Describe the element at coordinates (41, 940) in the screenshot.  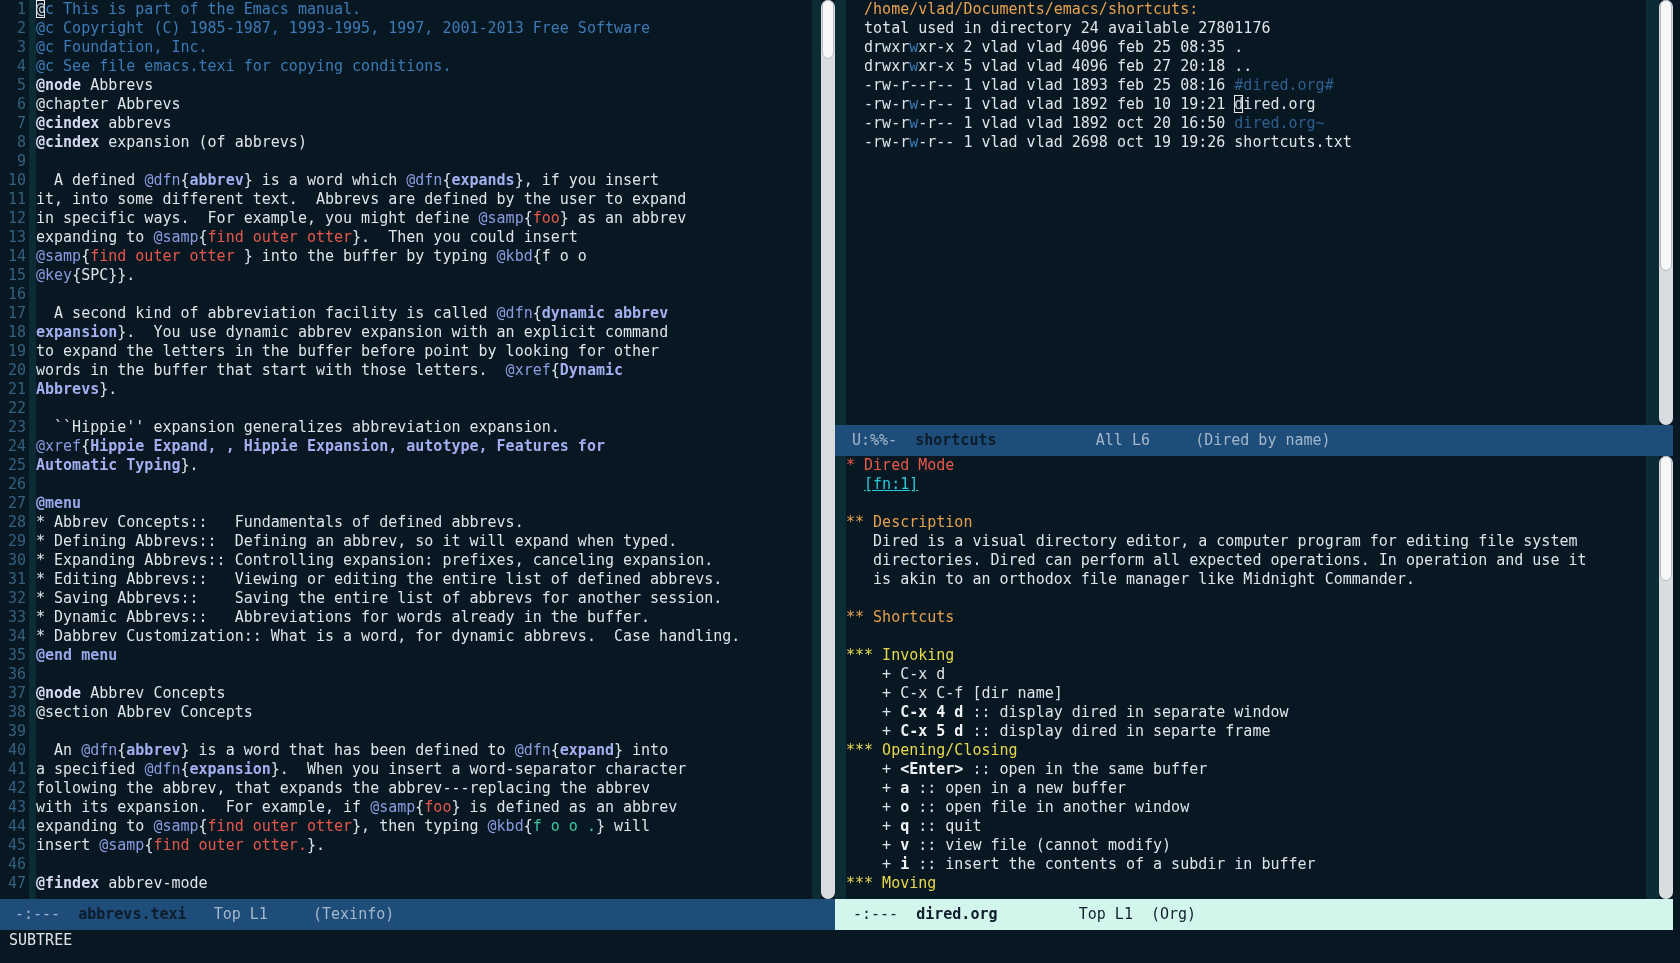
I see `echo-message: SUBTREE` at that location.